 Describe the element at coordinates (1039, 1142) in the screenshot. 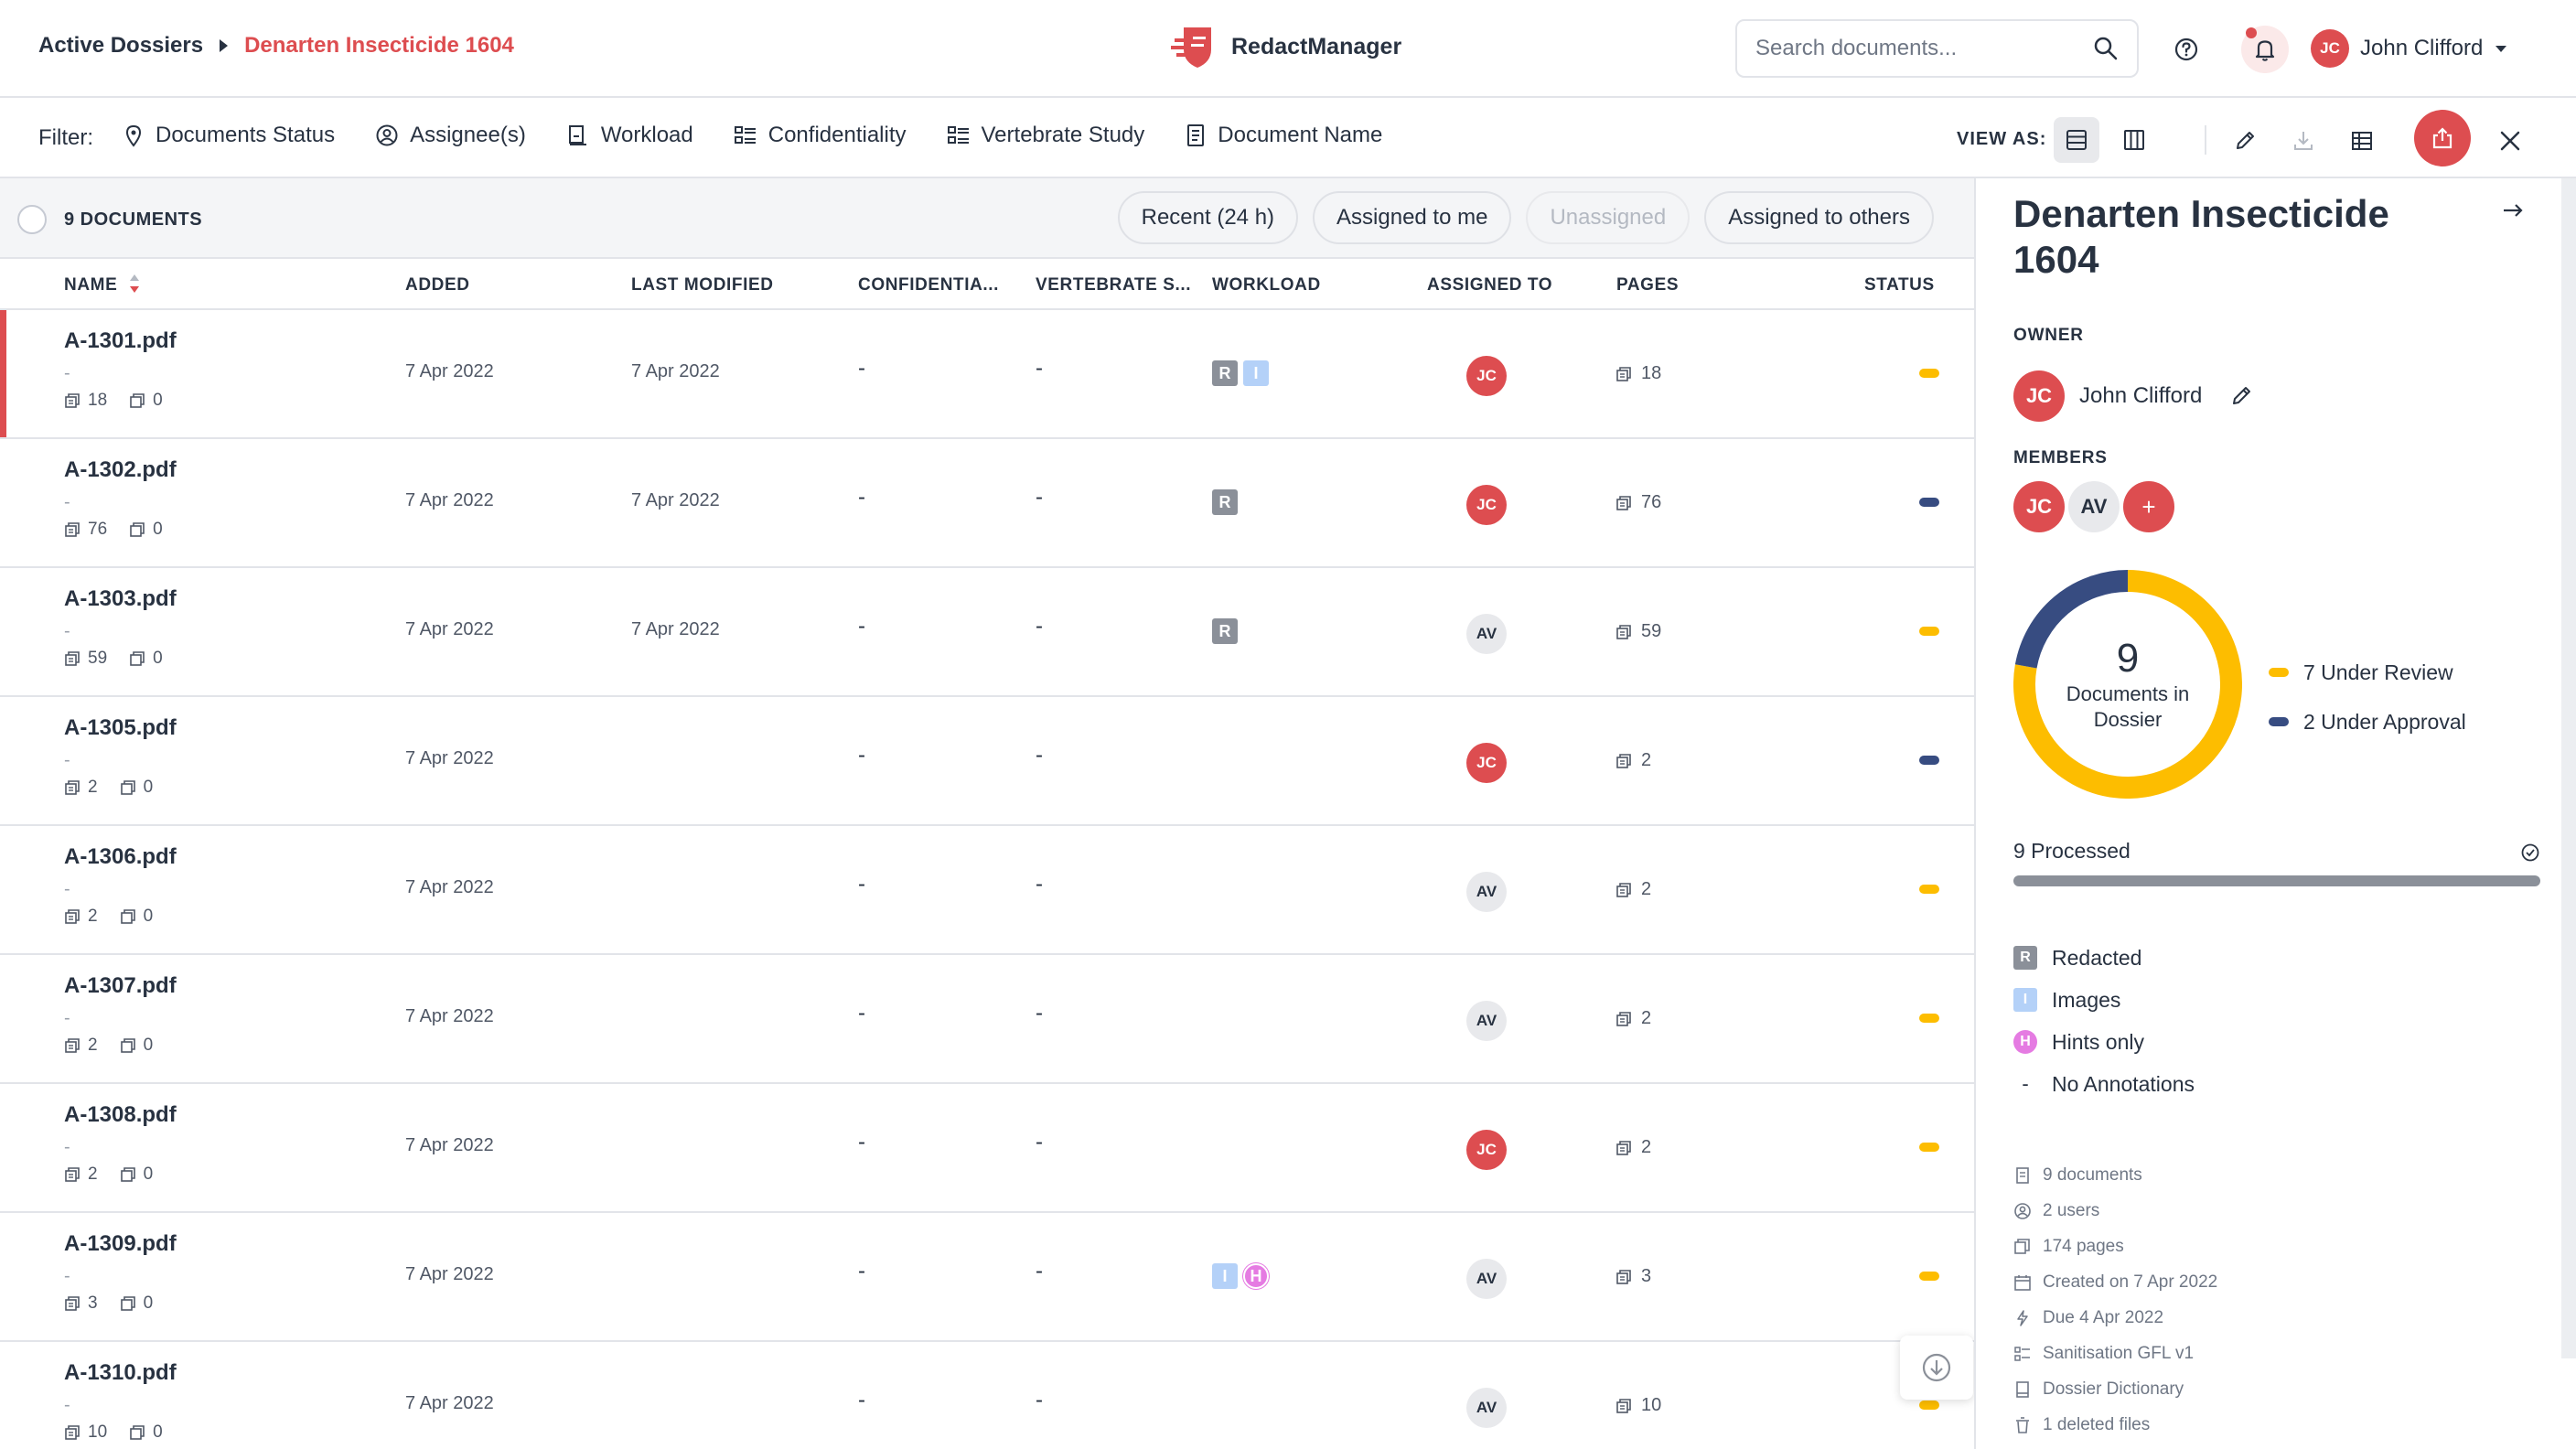

I see `vertebrate-study-value: -` at that location.